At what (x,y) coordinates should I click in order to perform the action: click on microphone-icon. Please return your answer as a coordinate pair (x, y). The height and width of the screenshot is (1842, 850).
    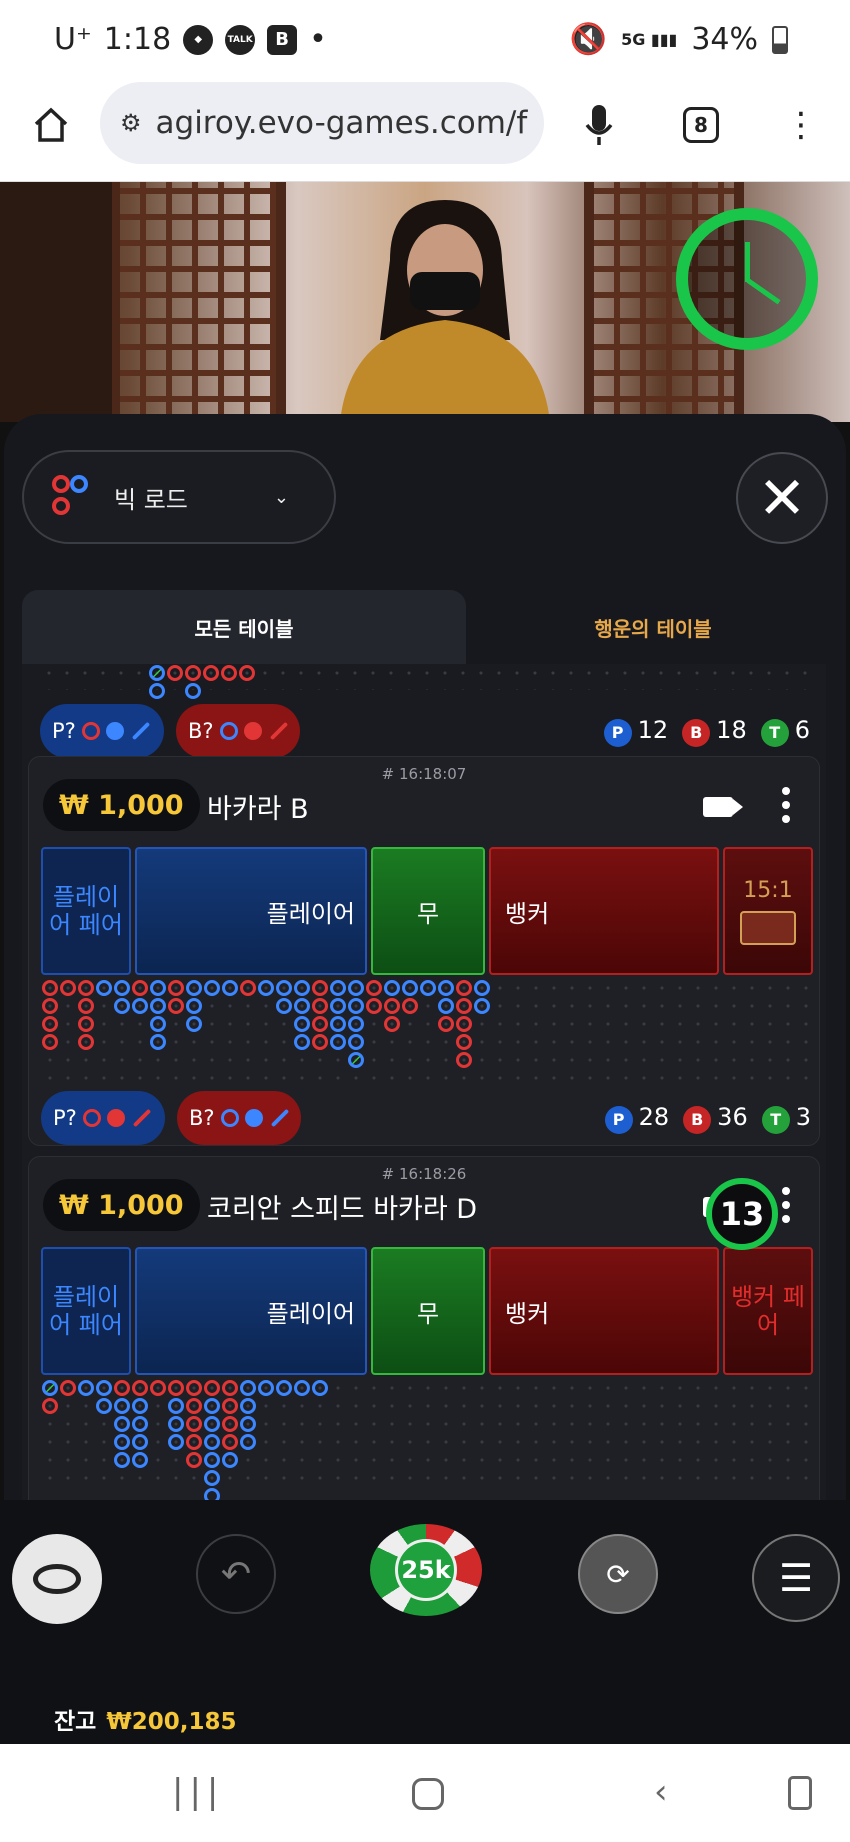
    Looking at the image, I should click on (599, 125).